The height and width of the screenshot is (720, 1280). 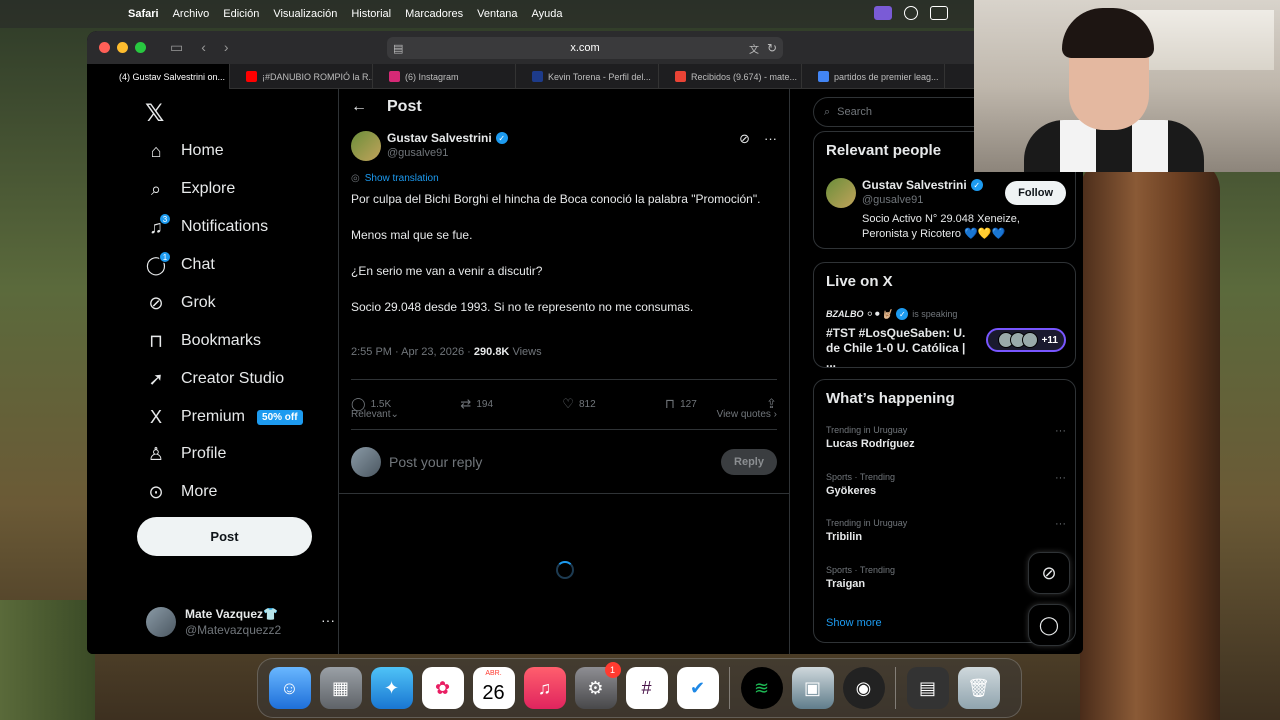 I want to click on menu-edicion: Edición, so click(x=241, y=14).